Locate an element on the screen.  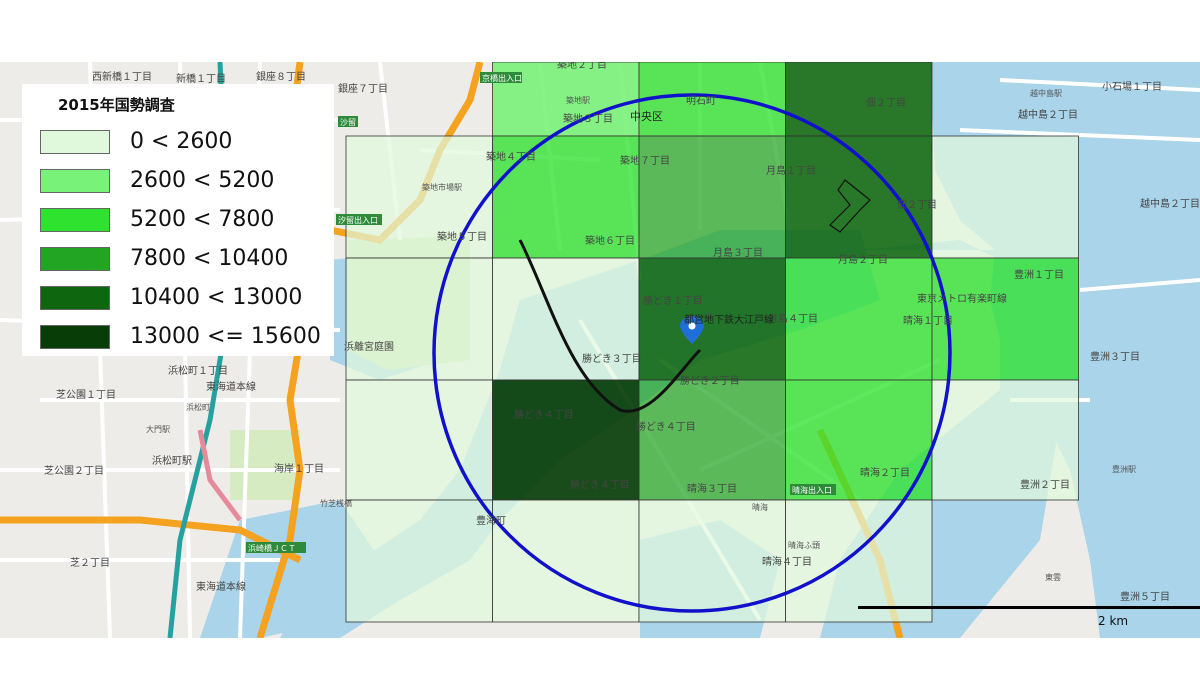
label-yurakucho: 東京メトロ有楽町線 is located at coordinates (962, 298).